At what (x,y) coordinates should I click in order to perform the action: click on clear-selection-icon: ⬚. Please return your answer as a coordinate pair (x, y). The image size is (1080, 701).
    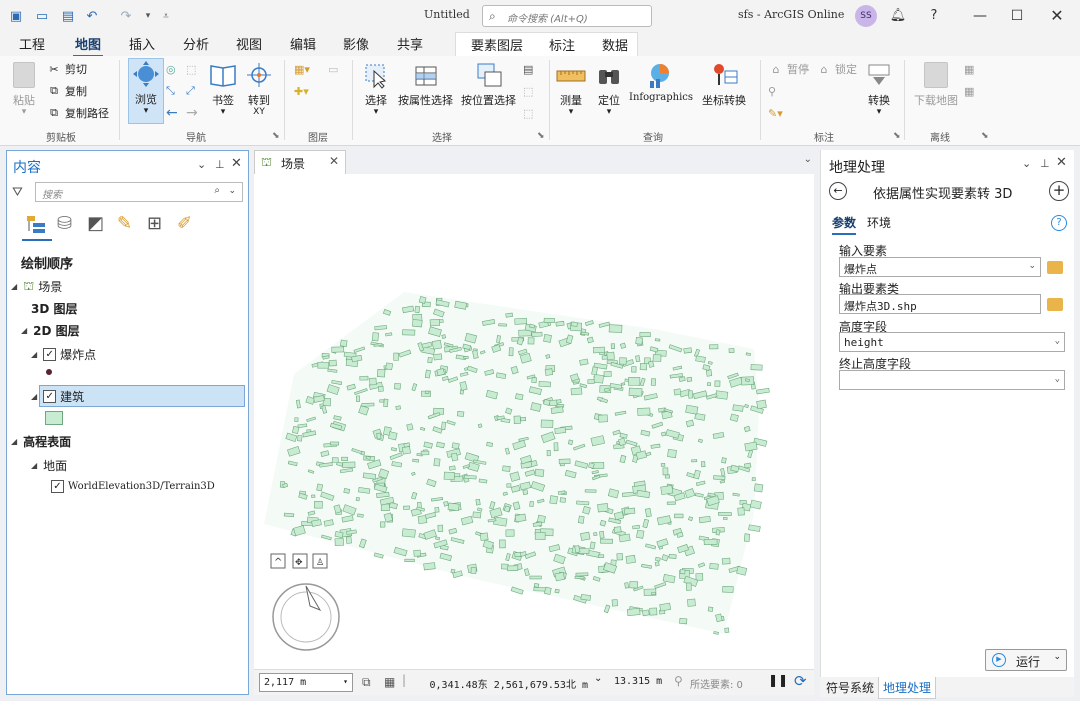
    Looking at the image, I should click on (528, 113).